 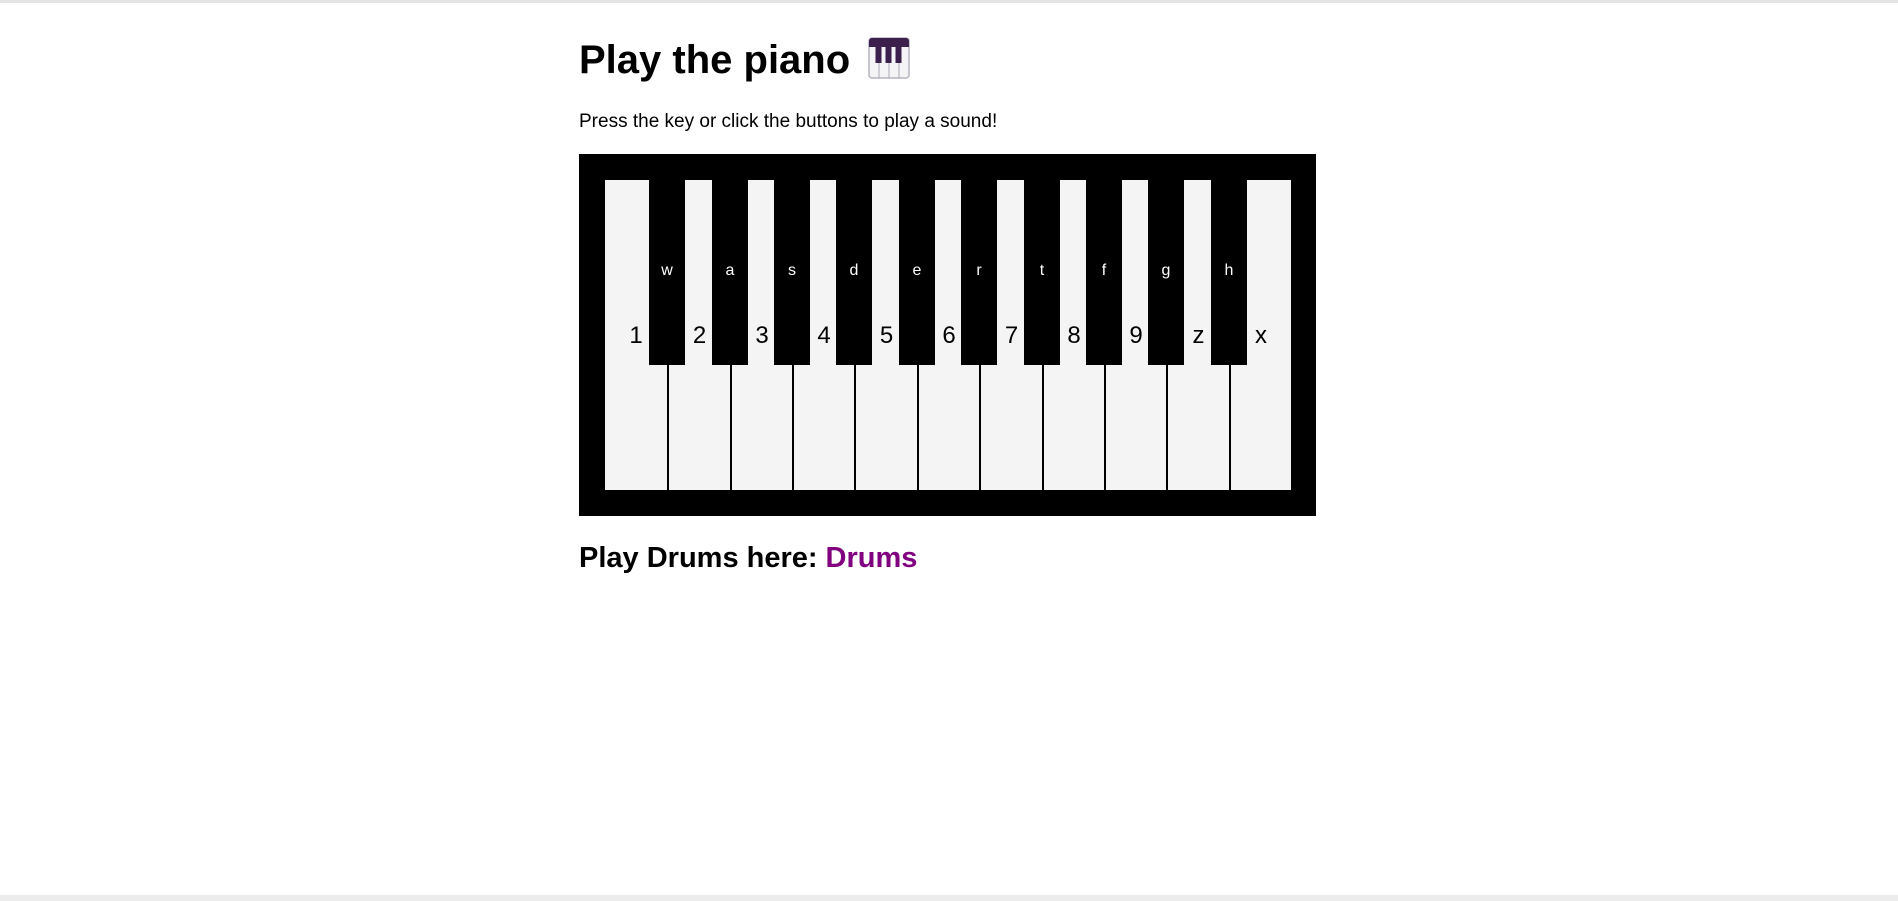 I want to click on black-key: d, so click(x=854, y=272).